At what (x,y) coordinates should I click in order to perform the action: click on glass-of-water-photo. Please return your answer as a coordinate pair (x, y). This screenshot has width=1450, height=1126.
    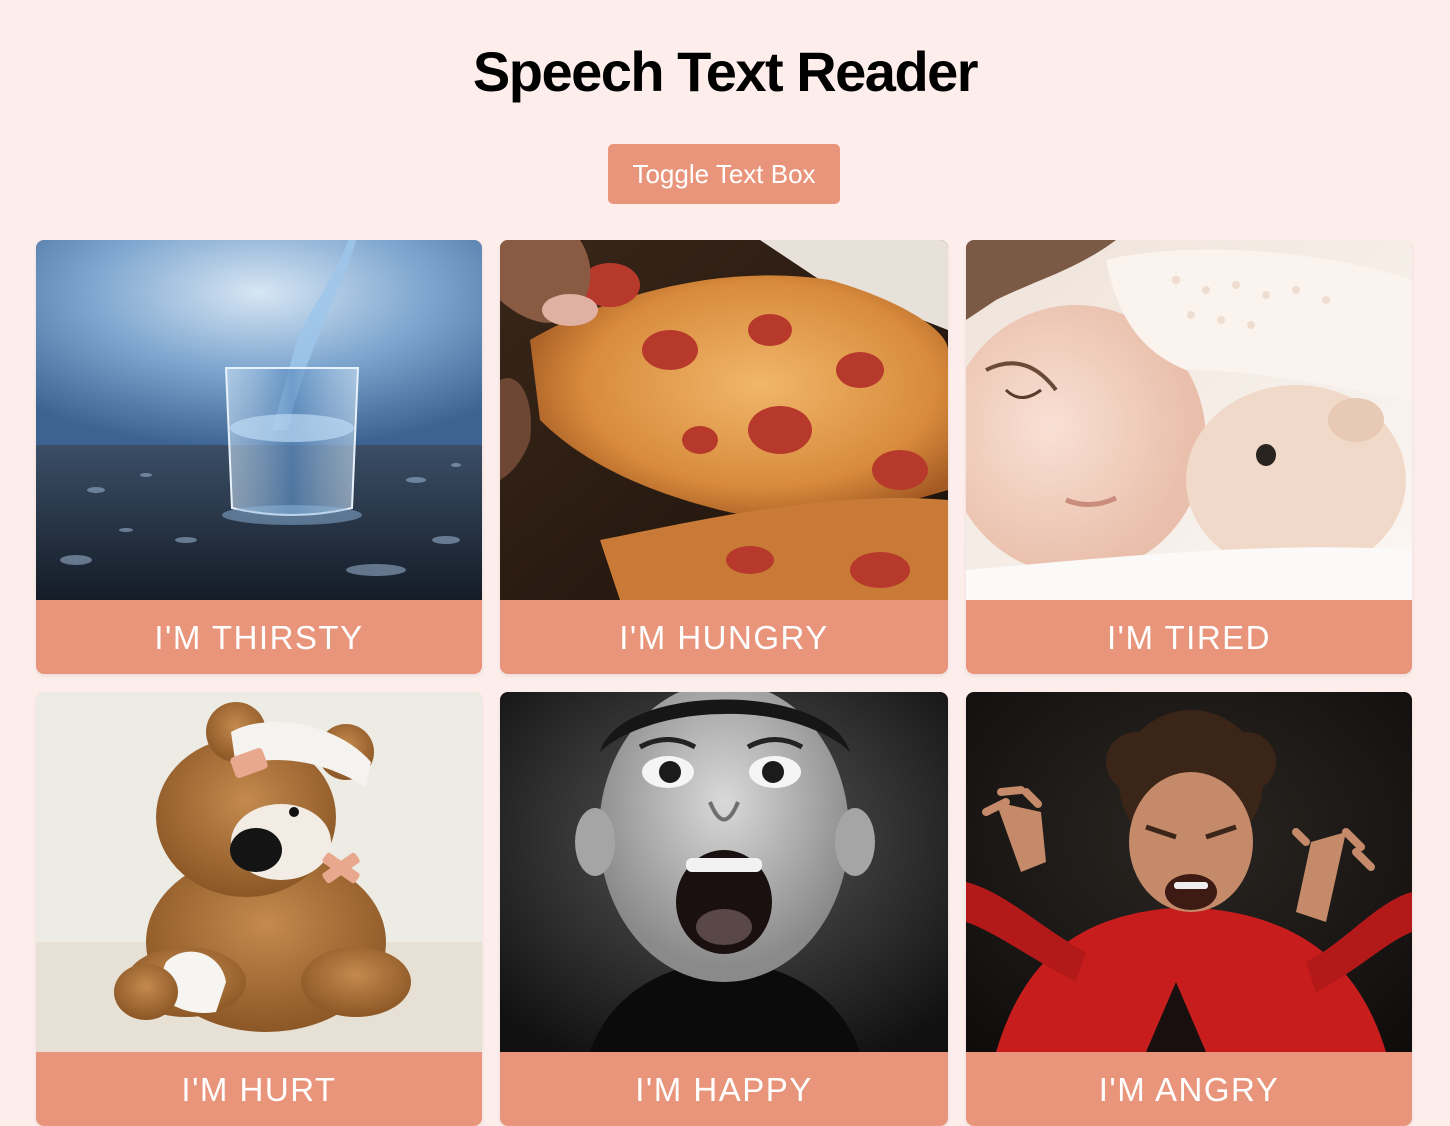
    Looking at the image, I should click on (259, 420).